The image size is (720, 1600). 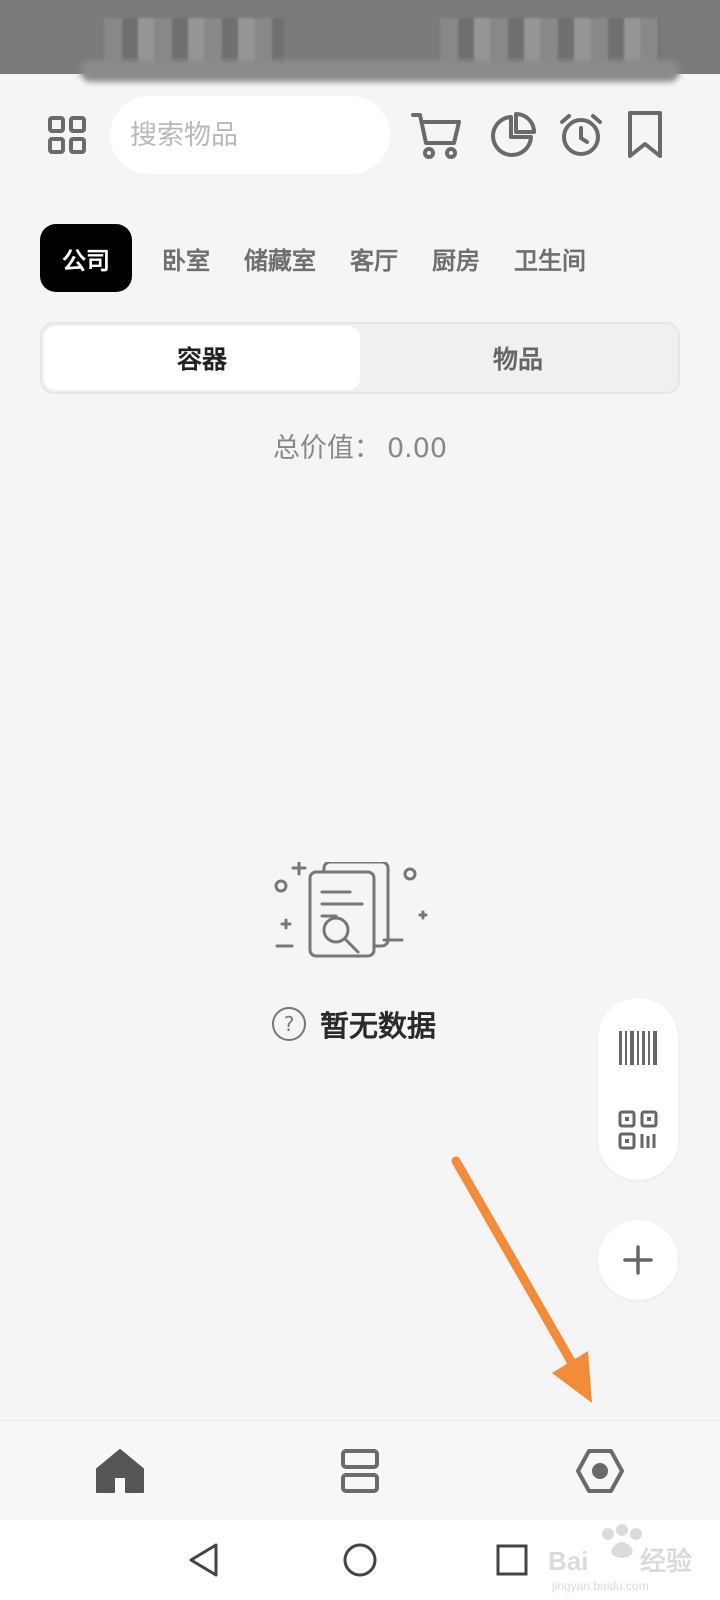 I want to click on pie-chart-icon, so click(x=513, y=135).